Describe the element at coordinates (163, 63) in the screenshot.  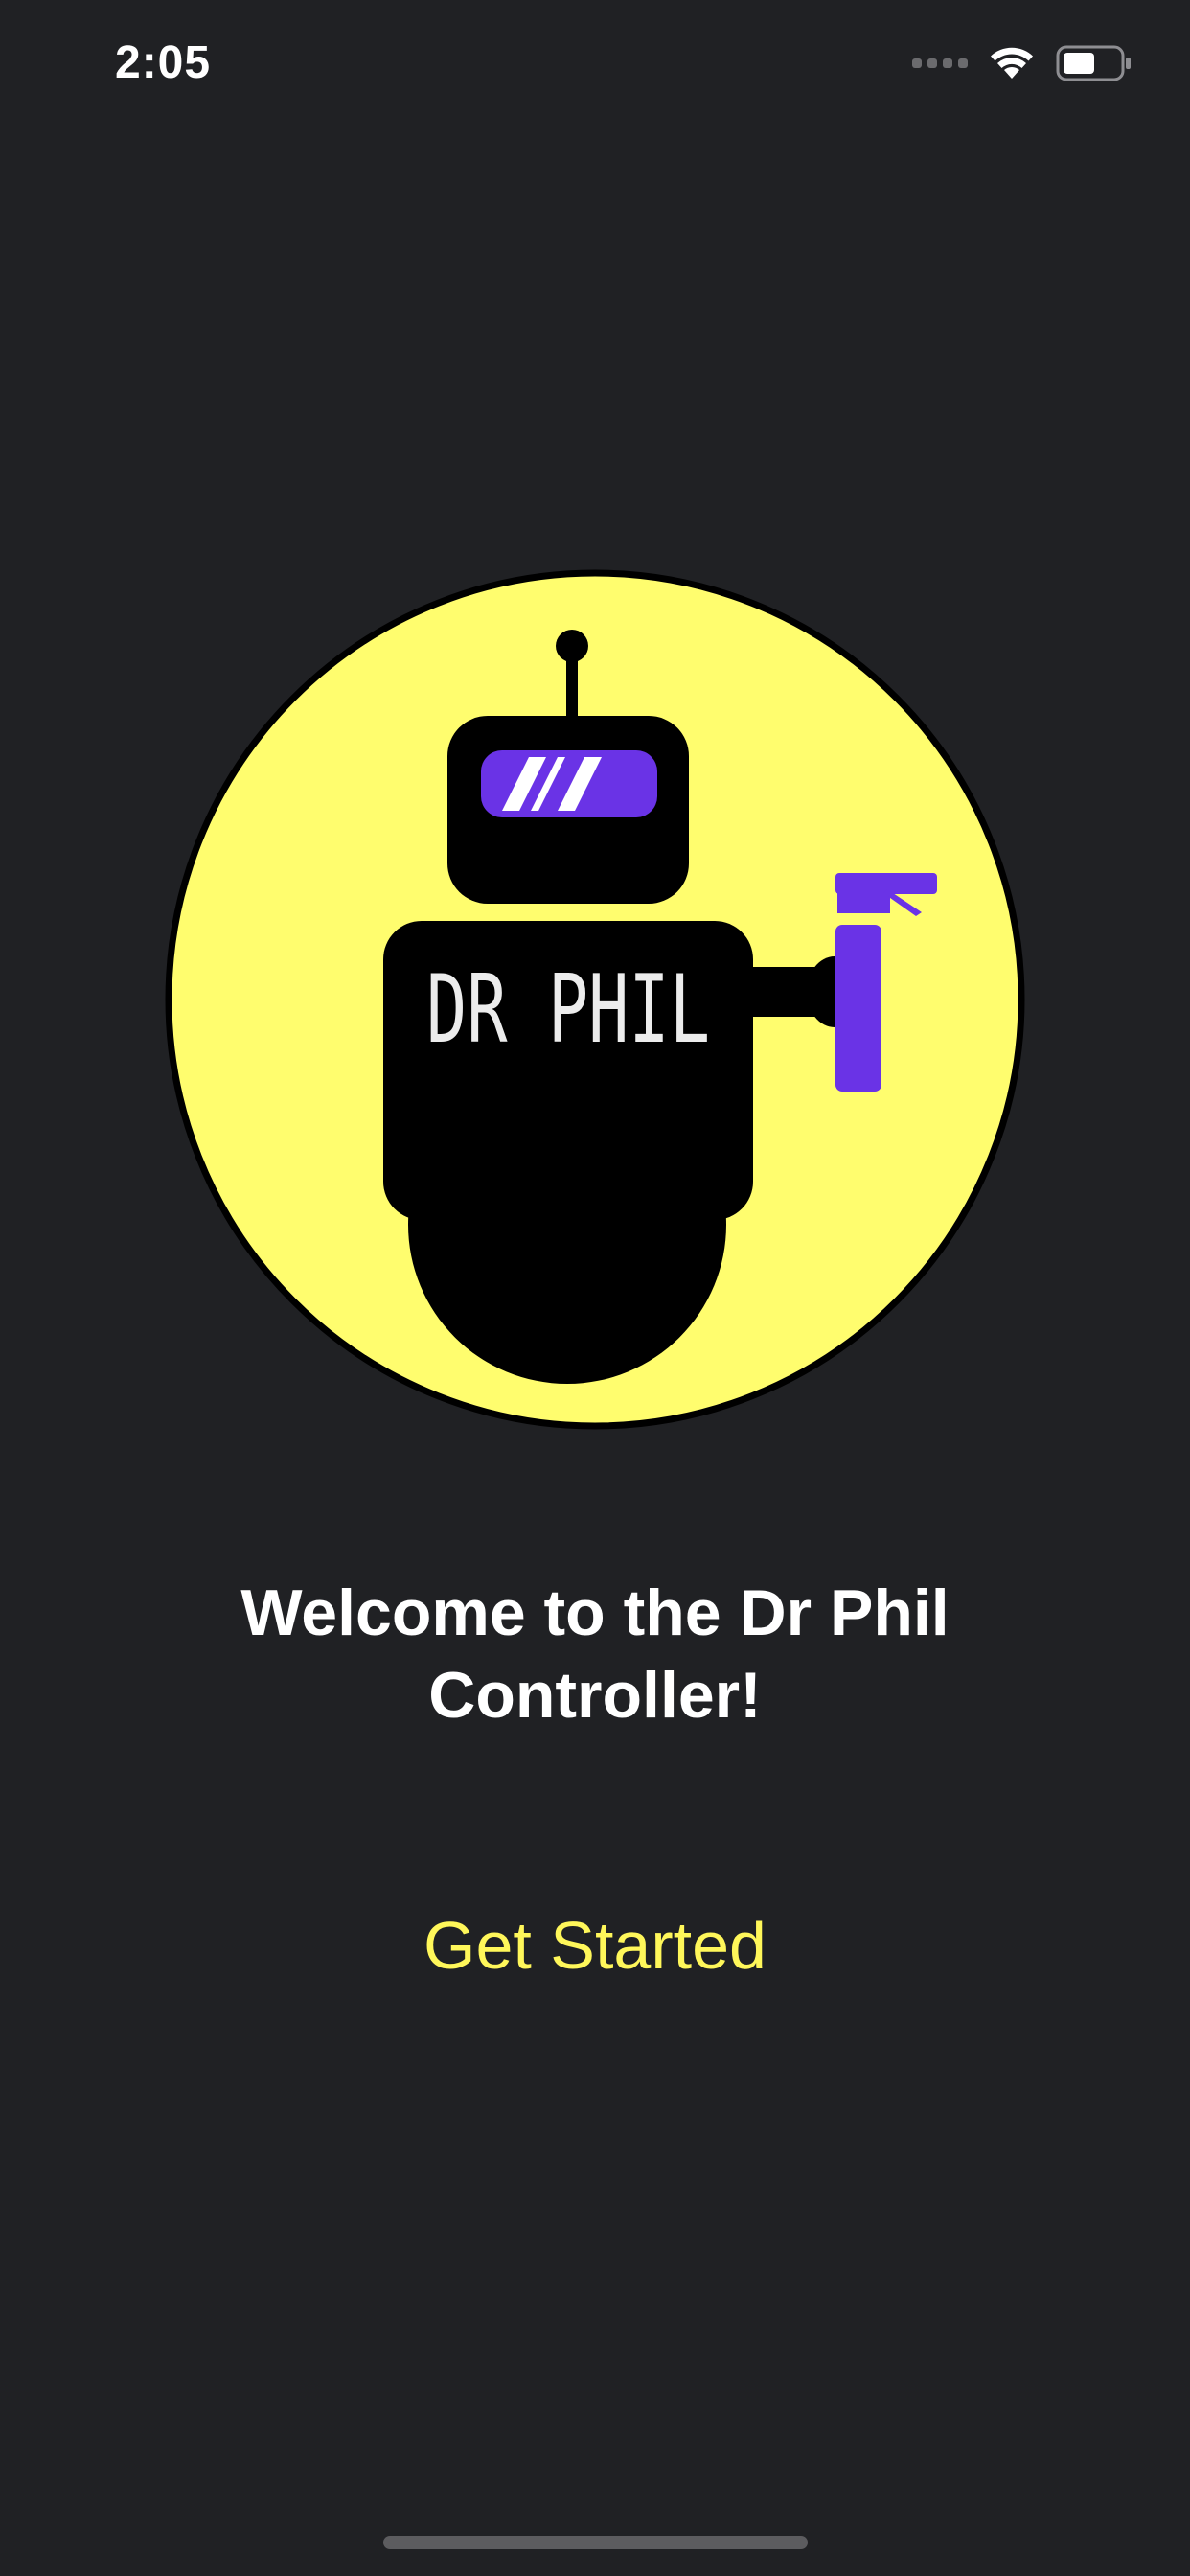
I see `status-time: 2:05` at that location.